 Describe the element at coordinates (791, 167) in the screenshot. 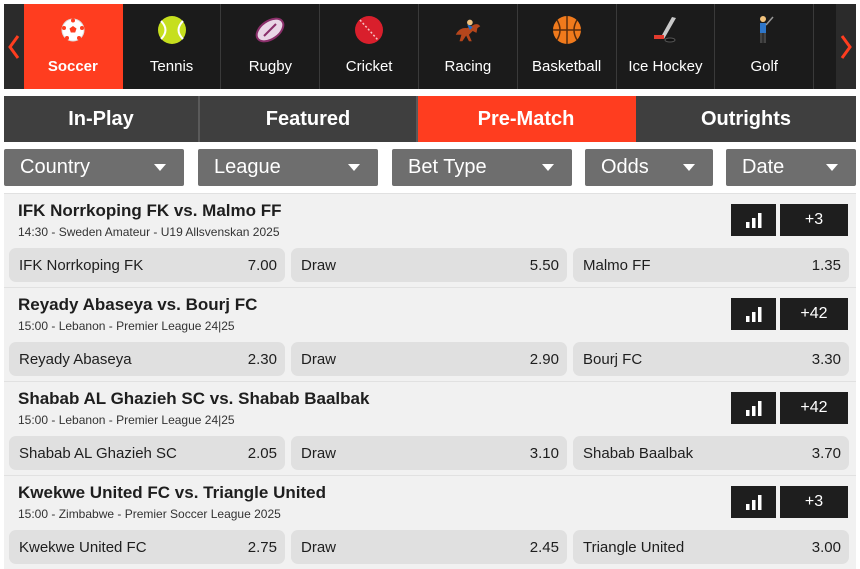

I see `date-dropdown: Date` at that location.